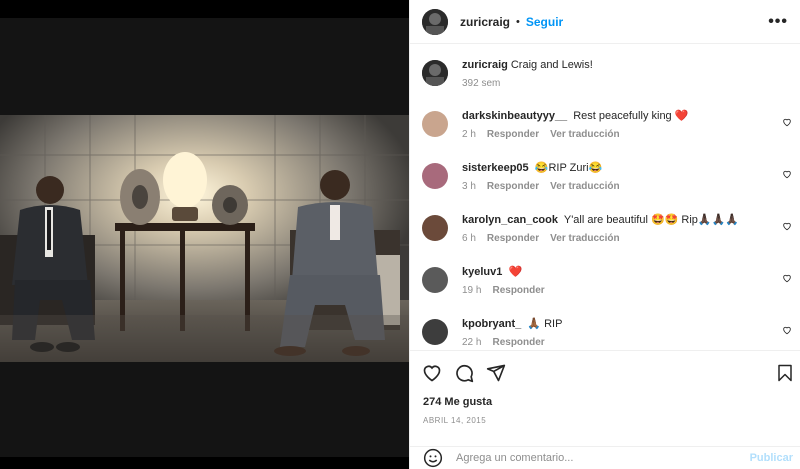  Describe the element at coordinates (601, 458) in the screenshot. I see `comment-input` at that location.